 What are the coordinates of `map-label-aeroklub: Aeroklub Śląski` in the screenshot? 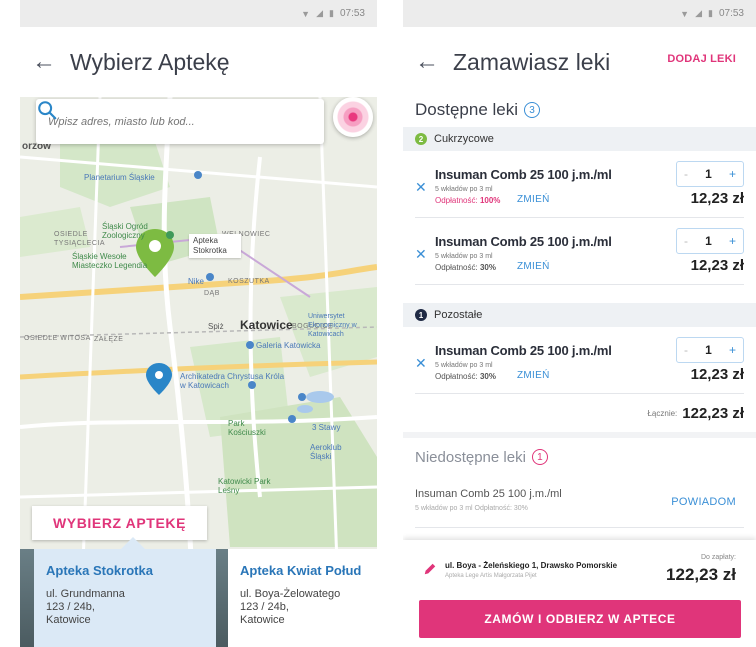 It's located at (326, 452).